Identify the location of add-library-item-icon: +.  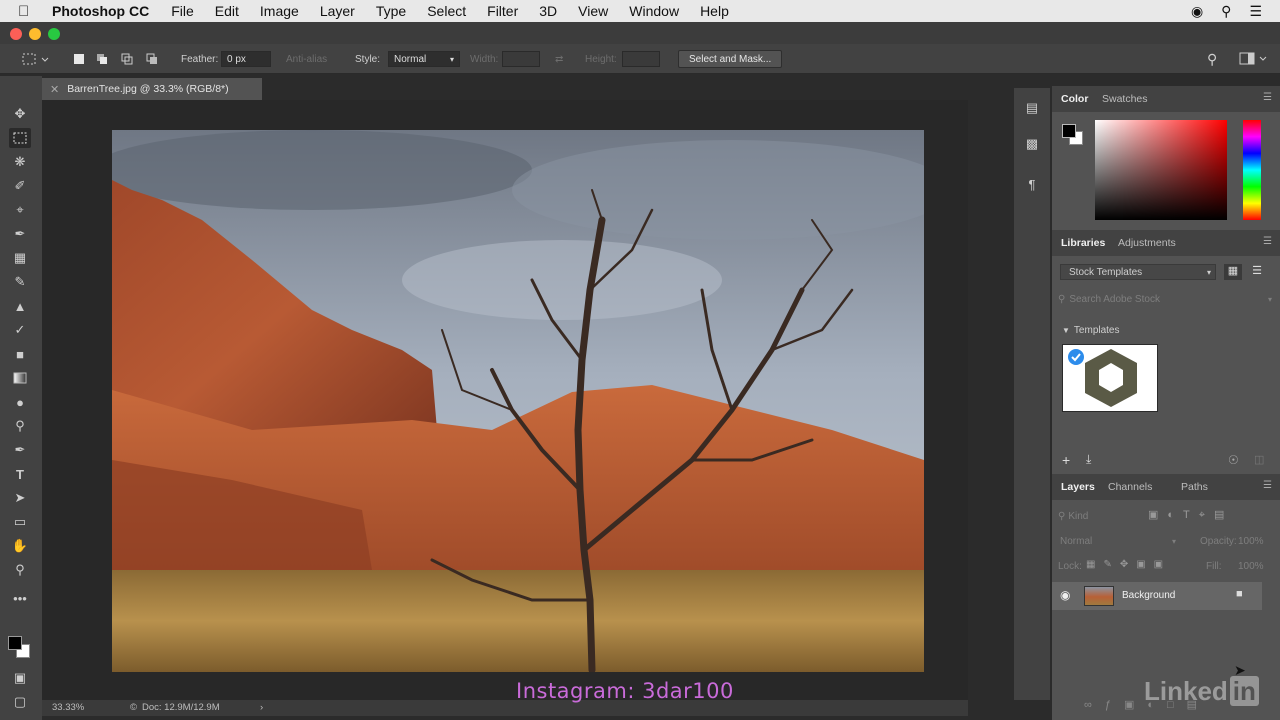
(1066, 460).